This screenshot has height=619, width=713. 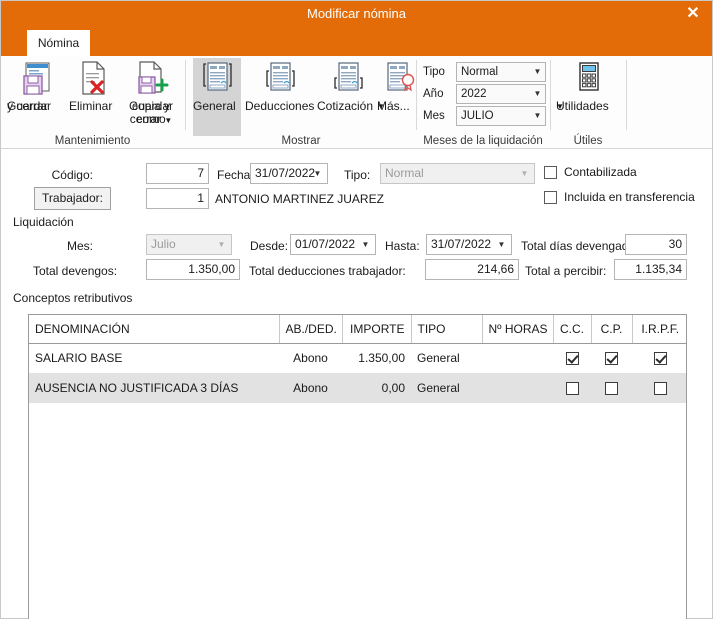 What do you see at coordinates (474, 94) in the screenshot?
I see `ribbon-combo-ano-value: 2022` at bounding box center [474, 94].